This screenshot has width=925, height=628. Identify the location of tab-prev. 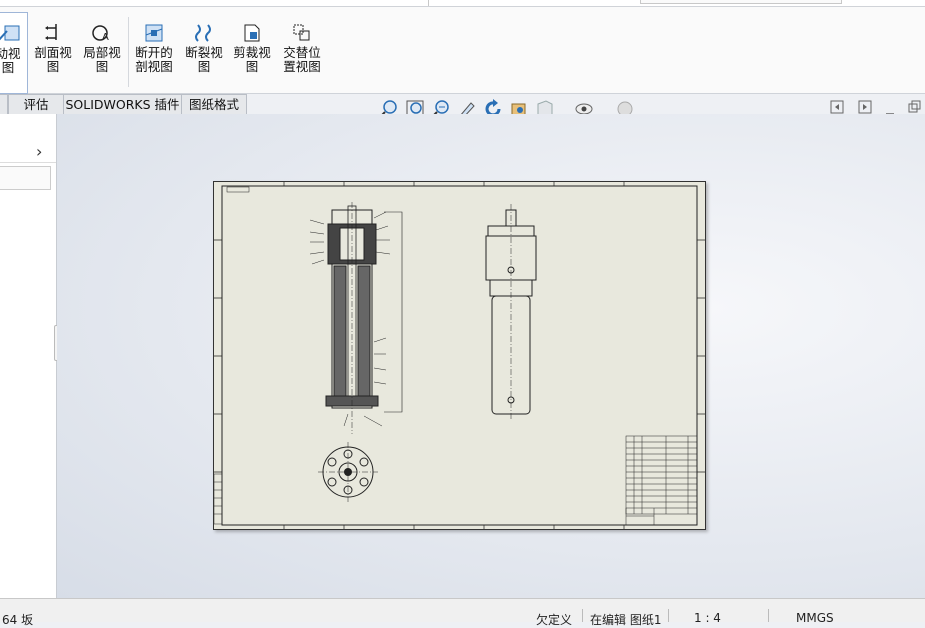
(4, 104).